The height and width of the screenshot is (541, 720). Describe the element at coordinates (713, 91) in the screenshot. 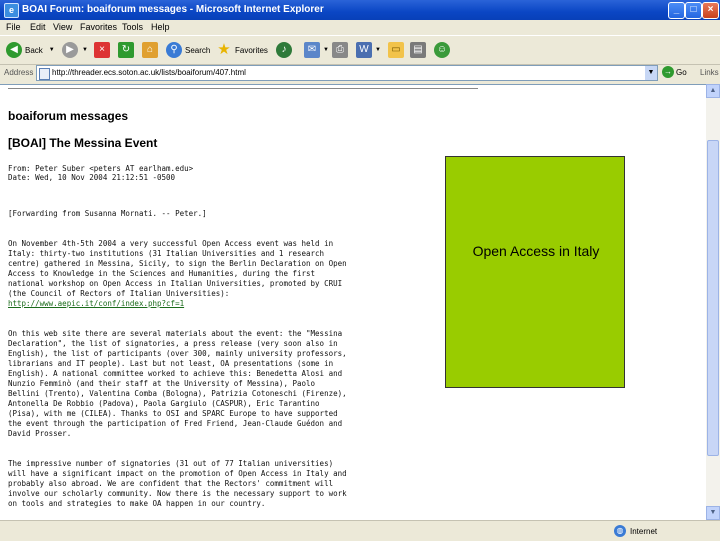

I see `scroll-up-icon: ▲` at that location.